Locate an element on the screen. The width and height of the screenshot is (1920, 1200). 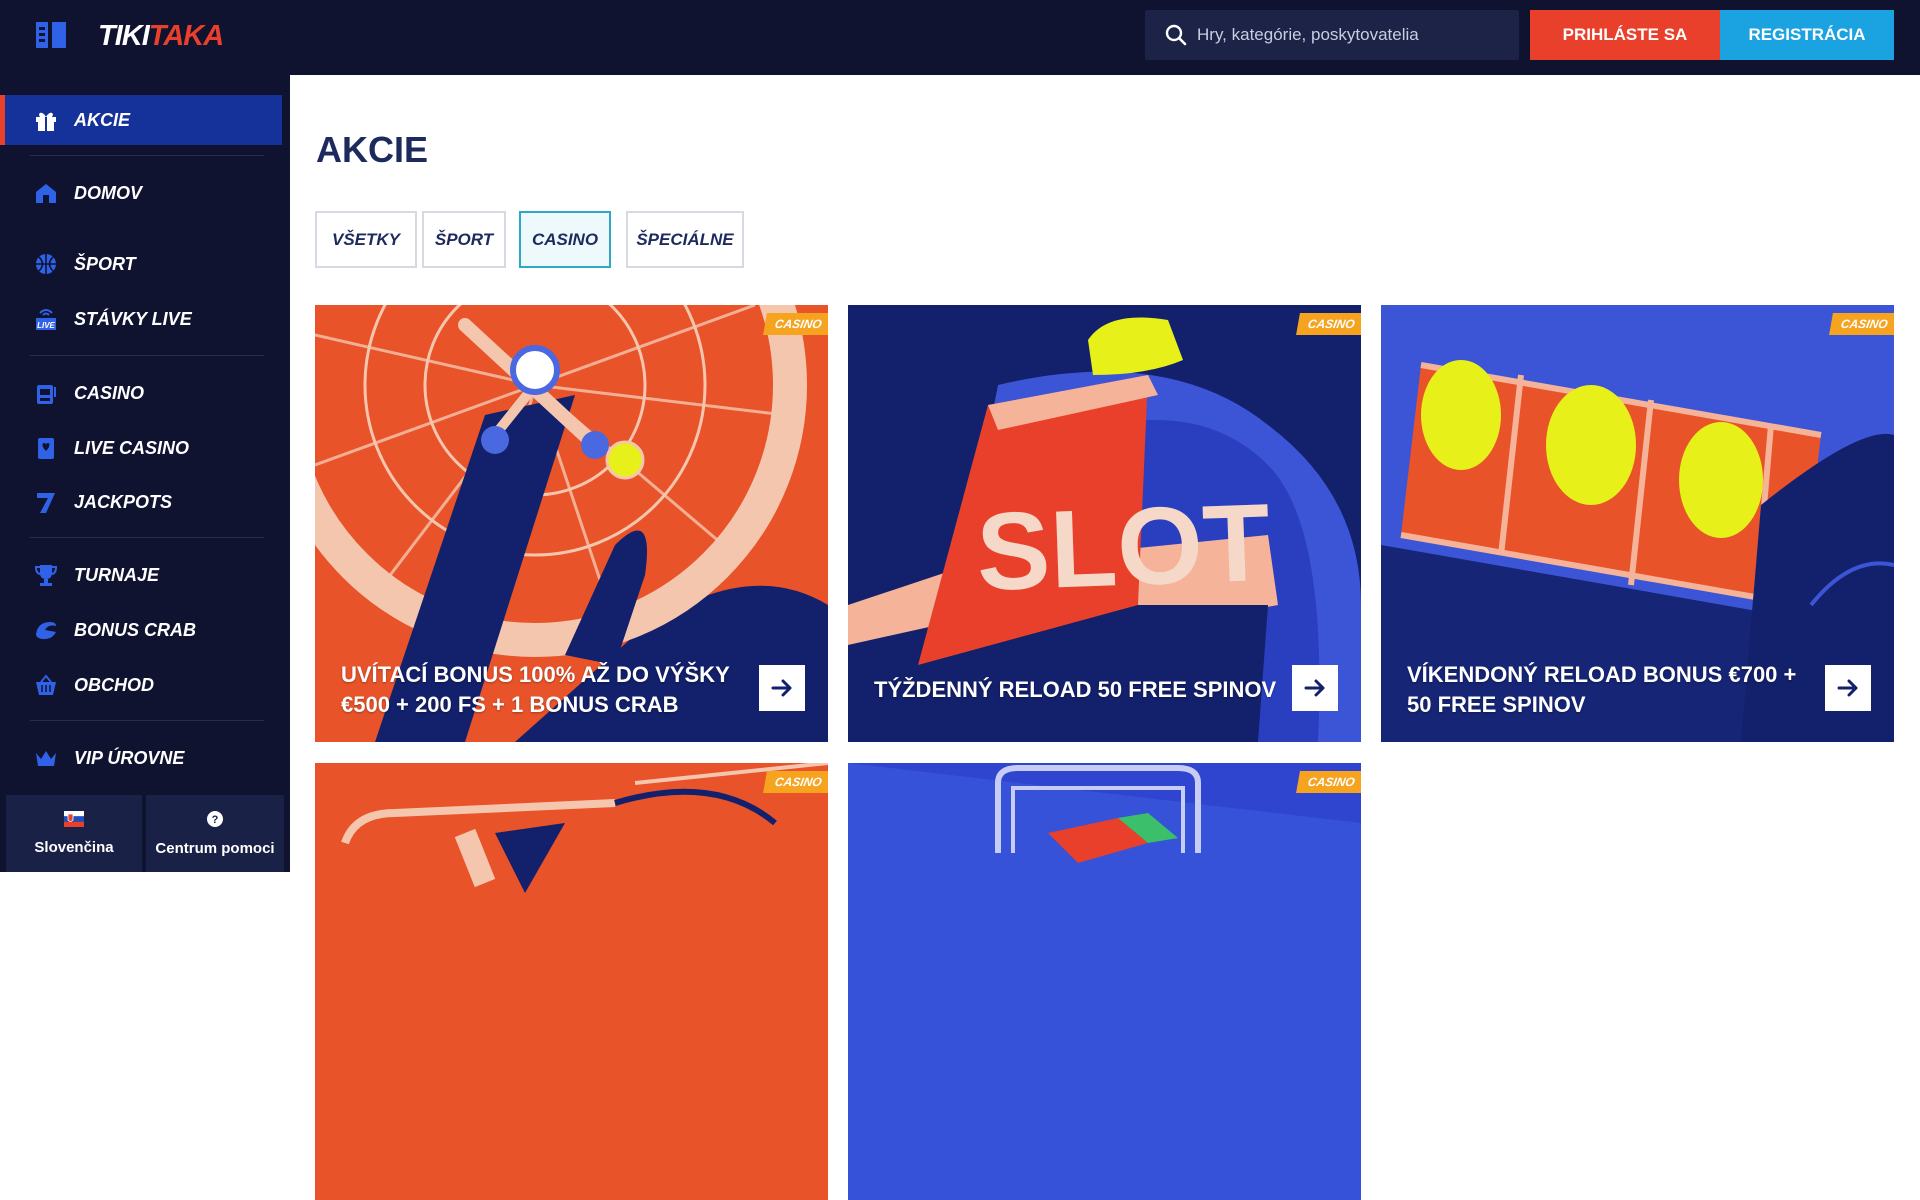
sidebar-item-label: OBCHOD is located at coordinates (114, 684).